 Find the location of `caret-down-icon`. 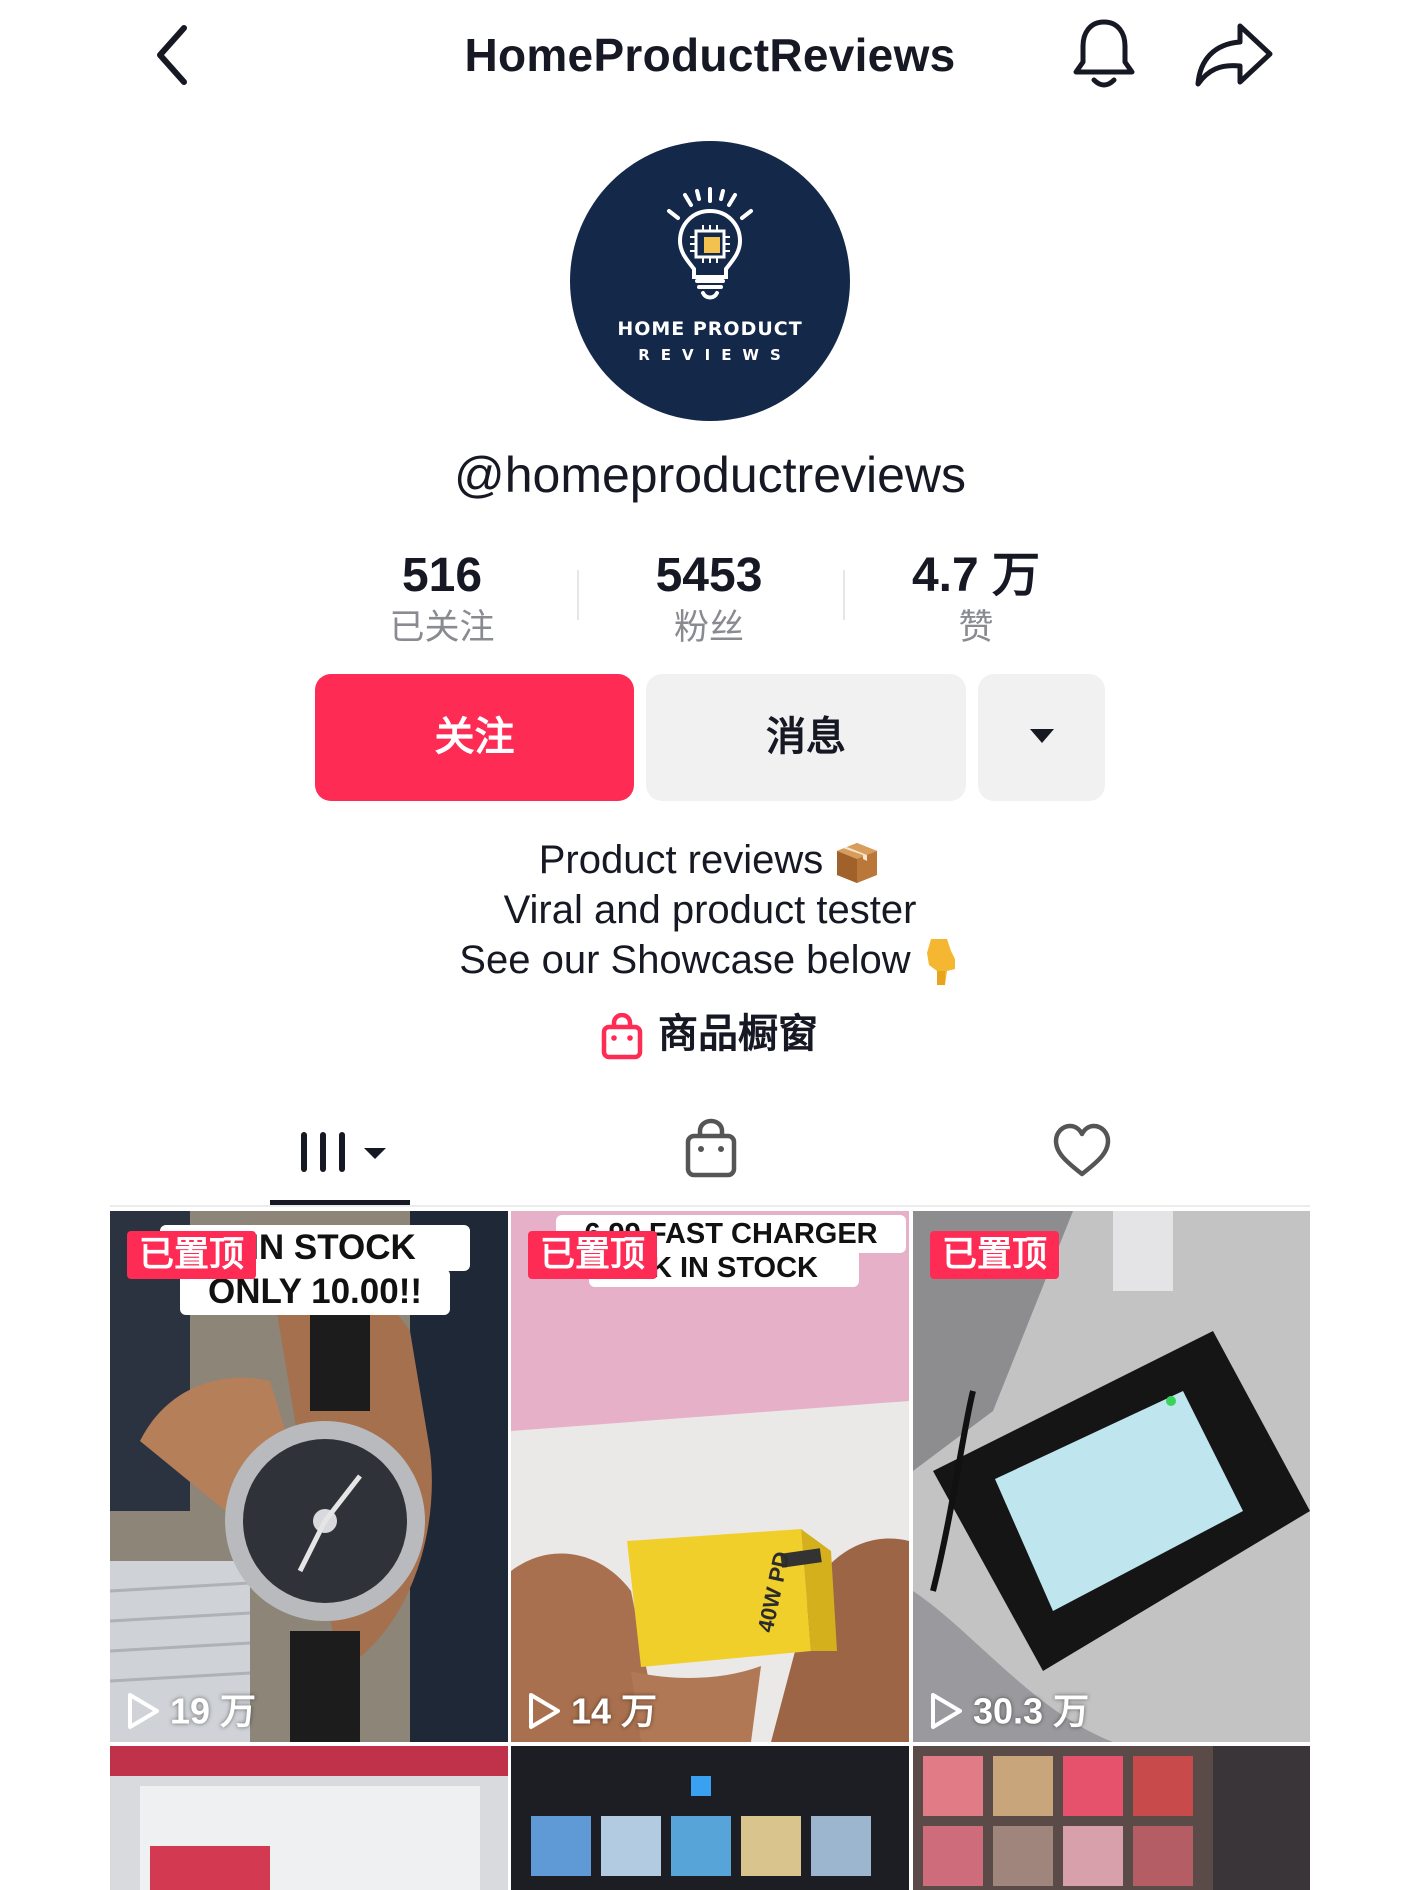

caret-down-icon is located at coordinates (1042, 736).